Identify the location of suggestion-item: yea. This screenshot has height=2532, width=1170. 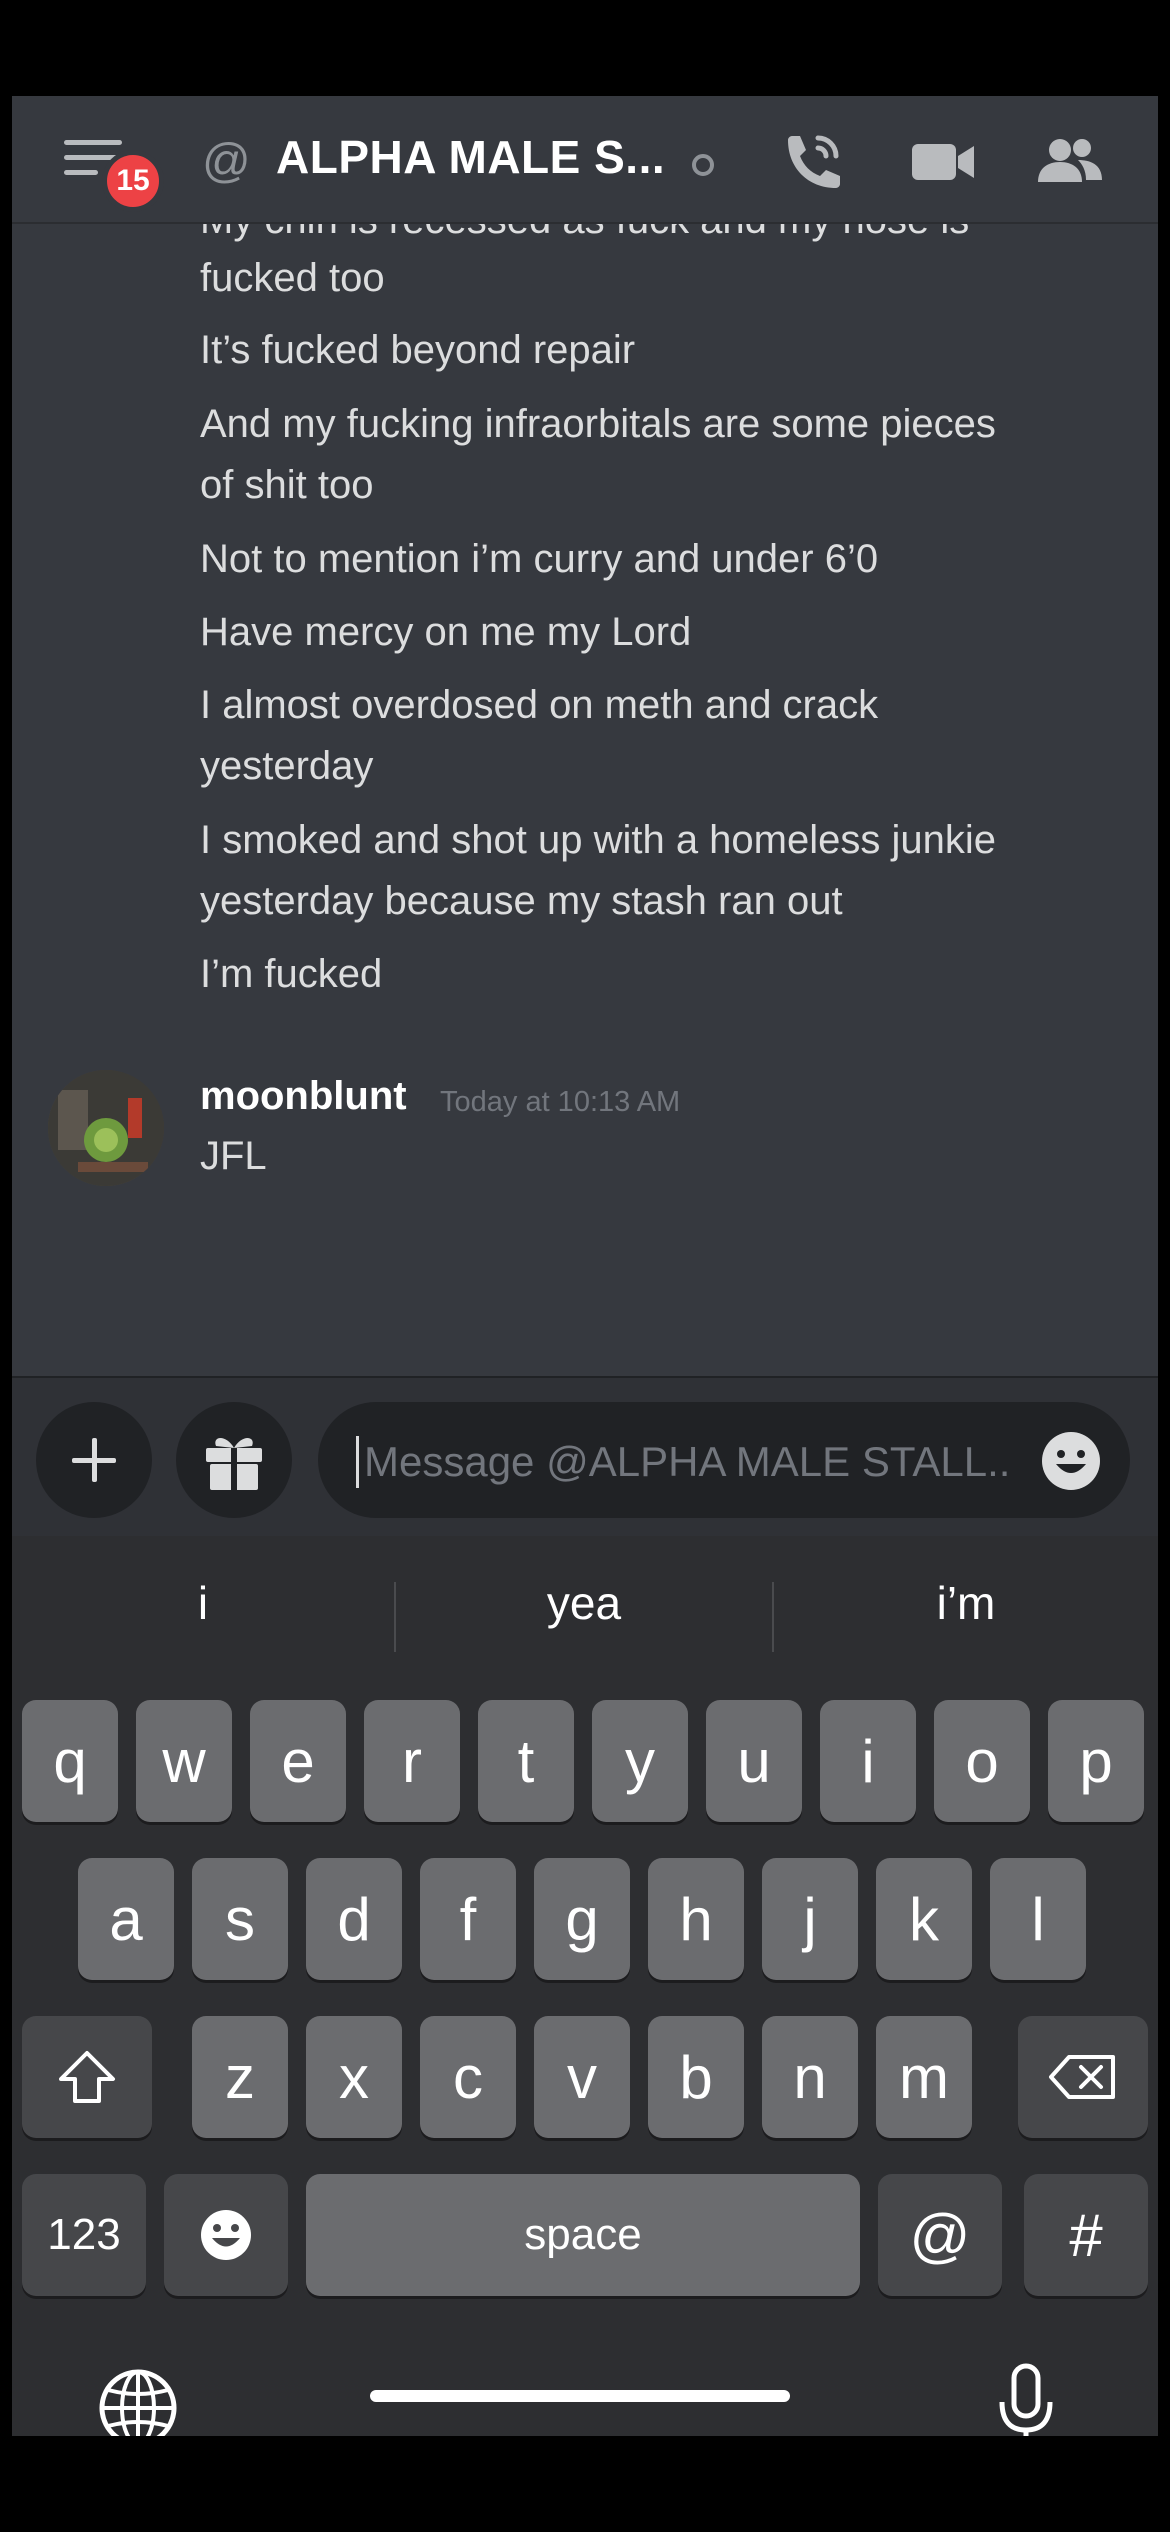
(584, 1603).